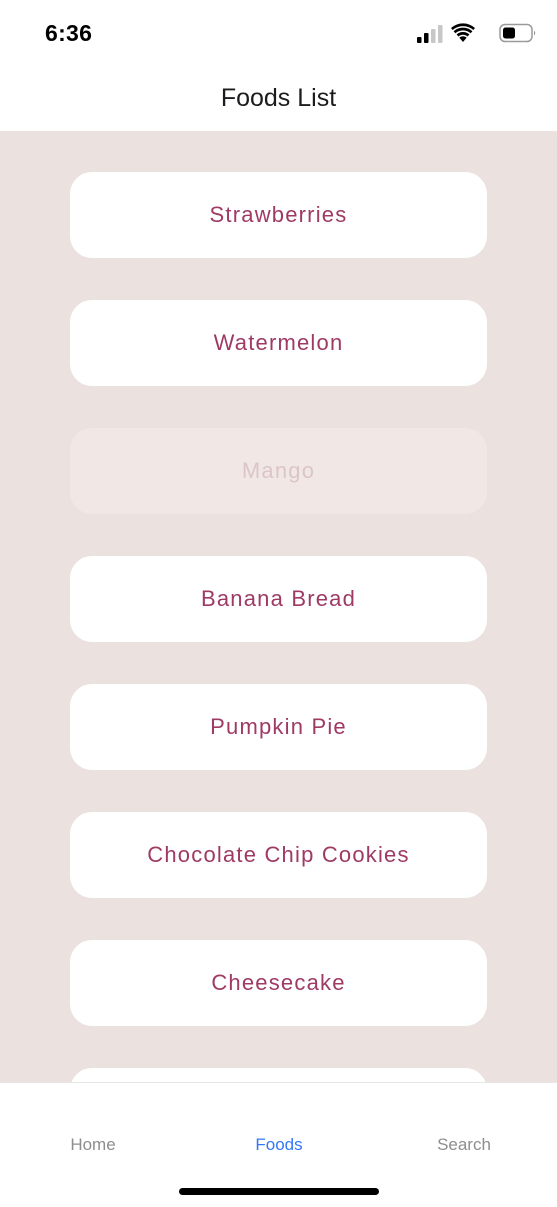  Describe the element at coordinates (463, 32) in the screenshot. I see `wifi-icon` at that location.